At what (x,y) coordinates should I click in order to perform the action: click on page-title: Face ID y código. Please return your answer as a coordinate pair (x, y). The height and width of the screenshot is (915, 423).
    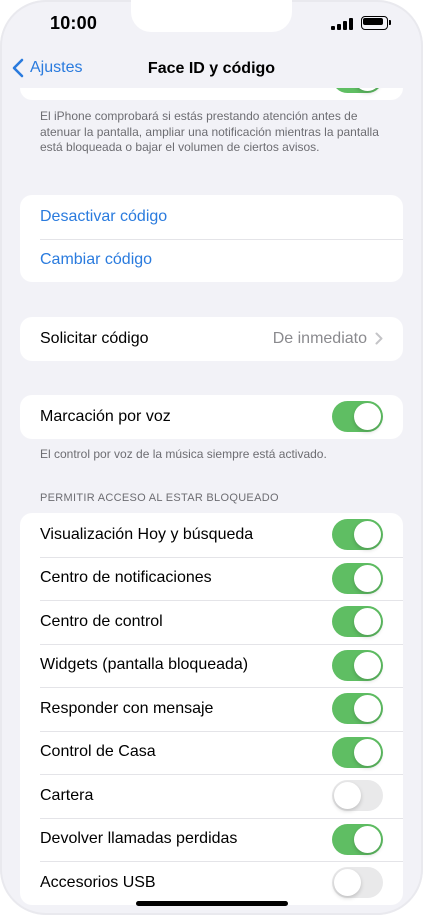
    Looking at the image, I should click on (211, 68).